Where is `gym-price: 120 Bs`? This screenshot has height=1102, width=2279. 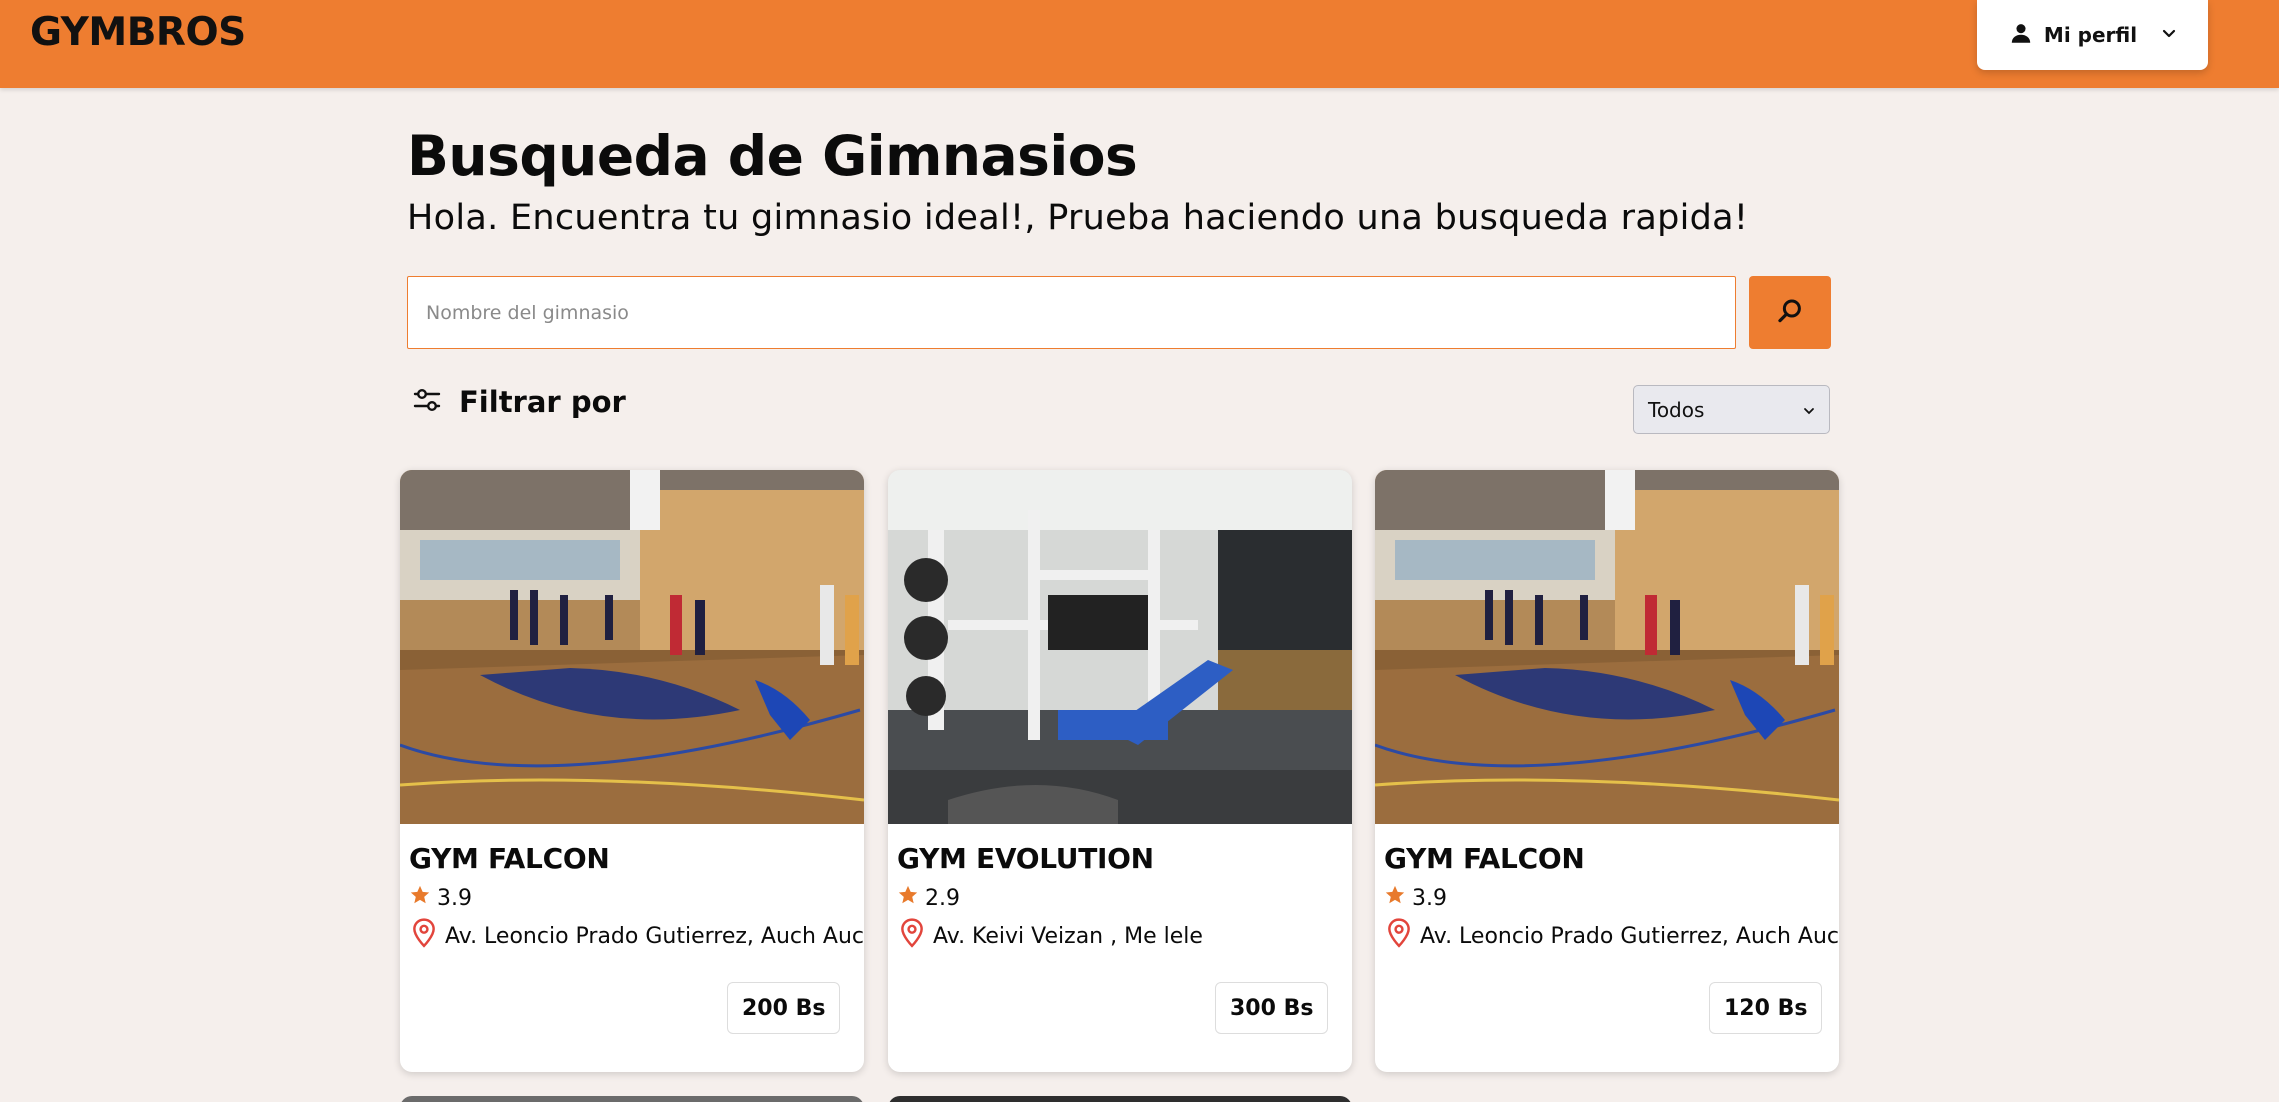 gym-price: 120 Bs is located at coordinates (1766, 1008).